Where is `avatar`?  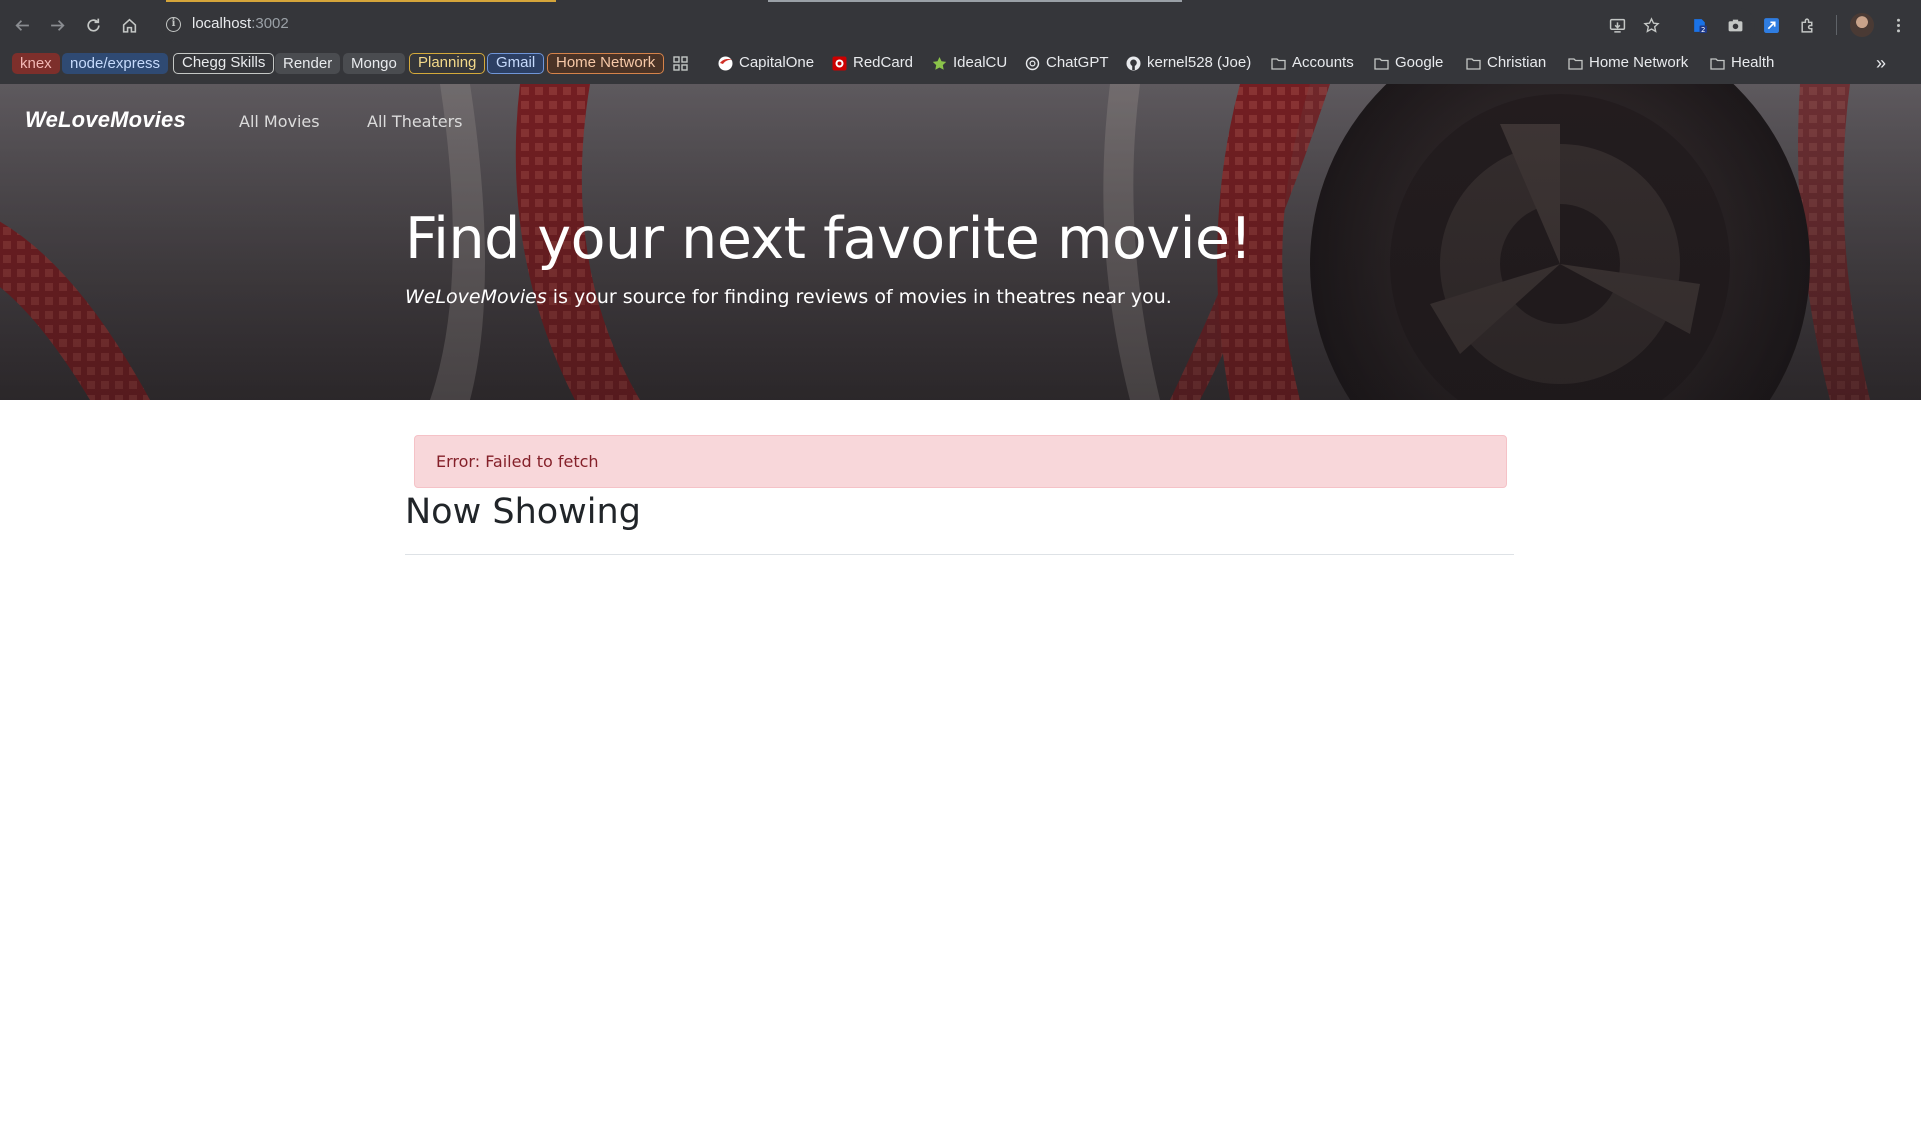 avatar is located at coordinates (1862, 25).